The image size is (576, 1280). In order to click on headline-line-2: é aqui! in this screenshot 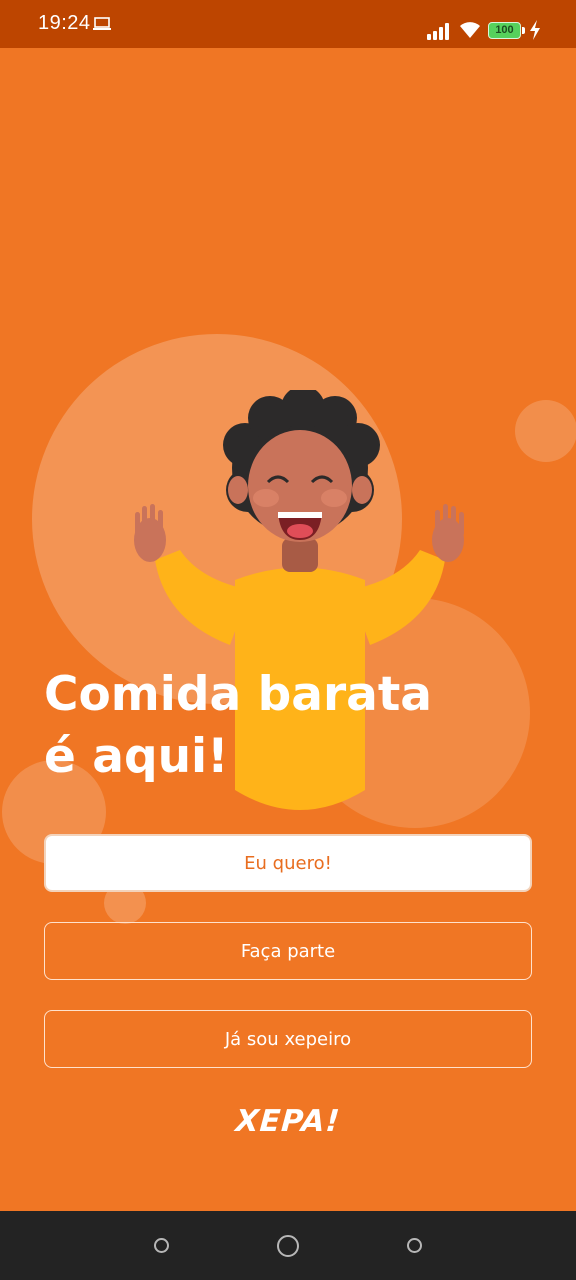, I will do `click(136, 756)`.